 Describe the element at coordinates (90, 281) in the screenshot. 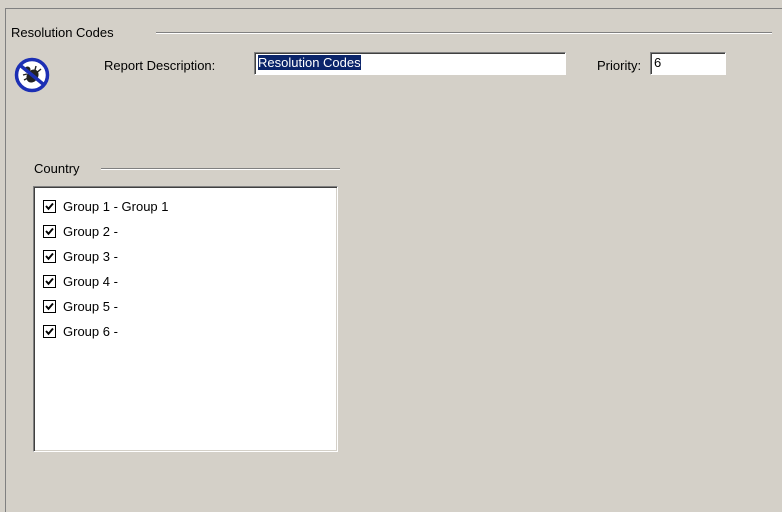

I see `list-item-label: Group 4 -` at that location.